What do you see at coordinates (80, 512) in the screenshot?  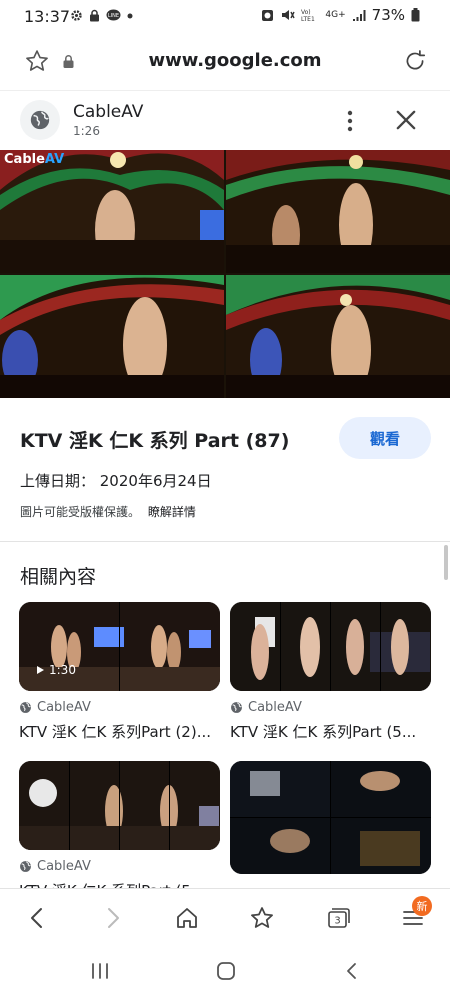 I see `copyright-text: 圖片可能受版權保護。` at bounding box center [80, 512].